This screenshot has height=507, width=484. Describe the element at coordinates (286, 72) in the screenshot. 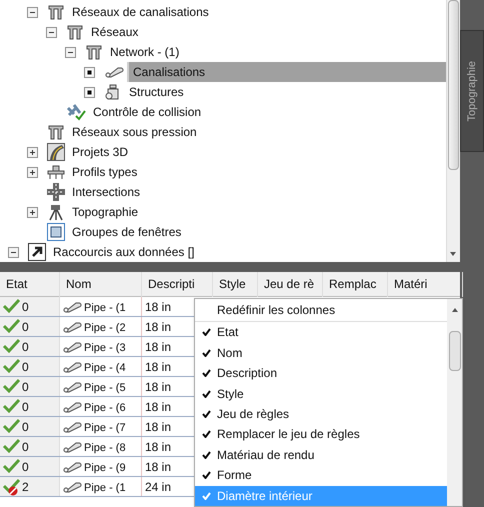

I see `tree-item: Canalisations` at that location.